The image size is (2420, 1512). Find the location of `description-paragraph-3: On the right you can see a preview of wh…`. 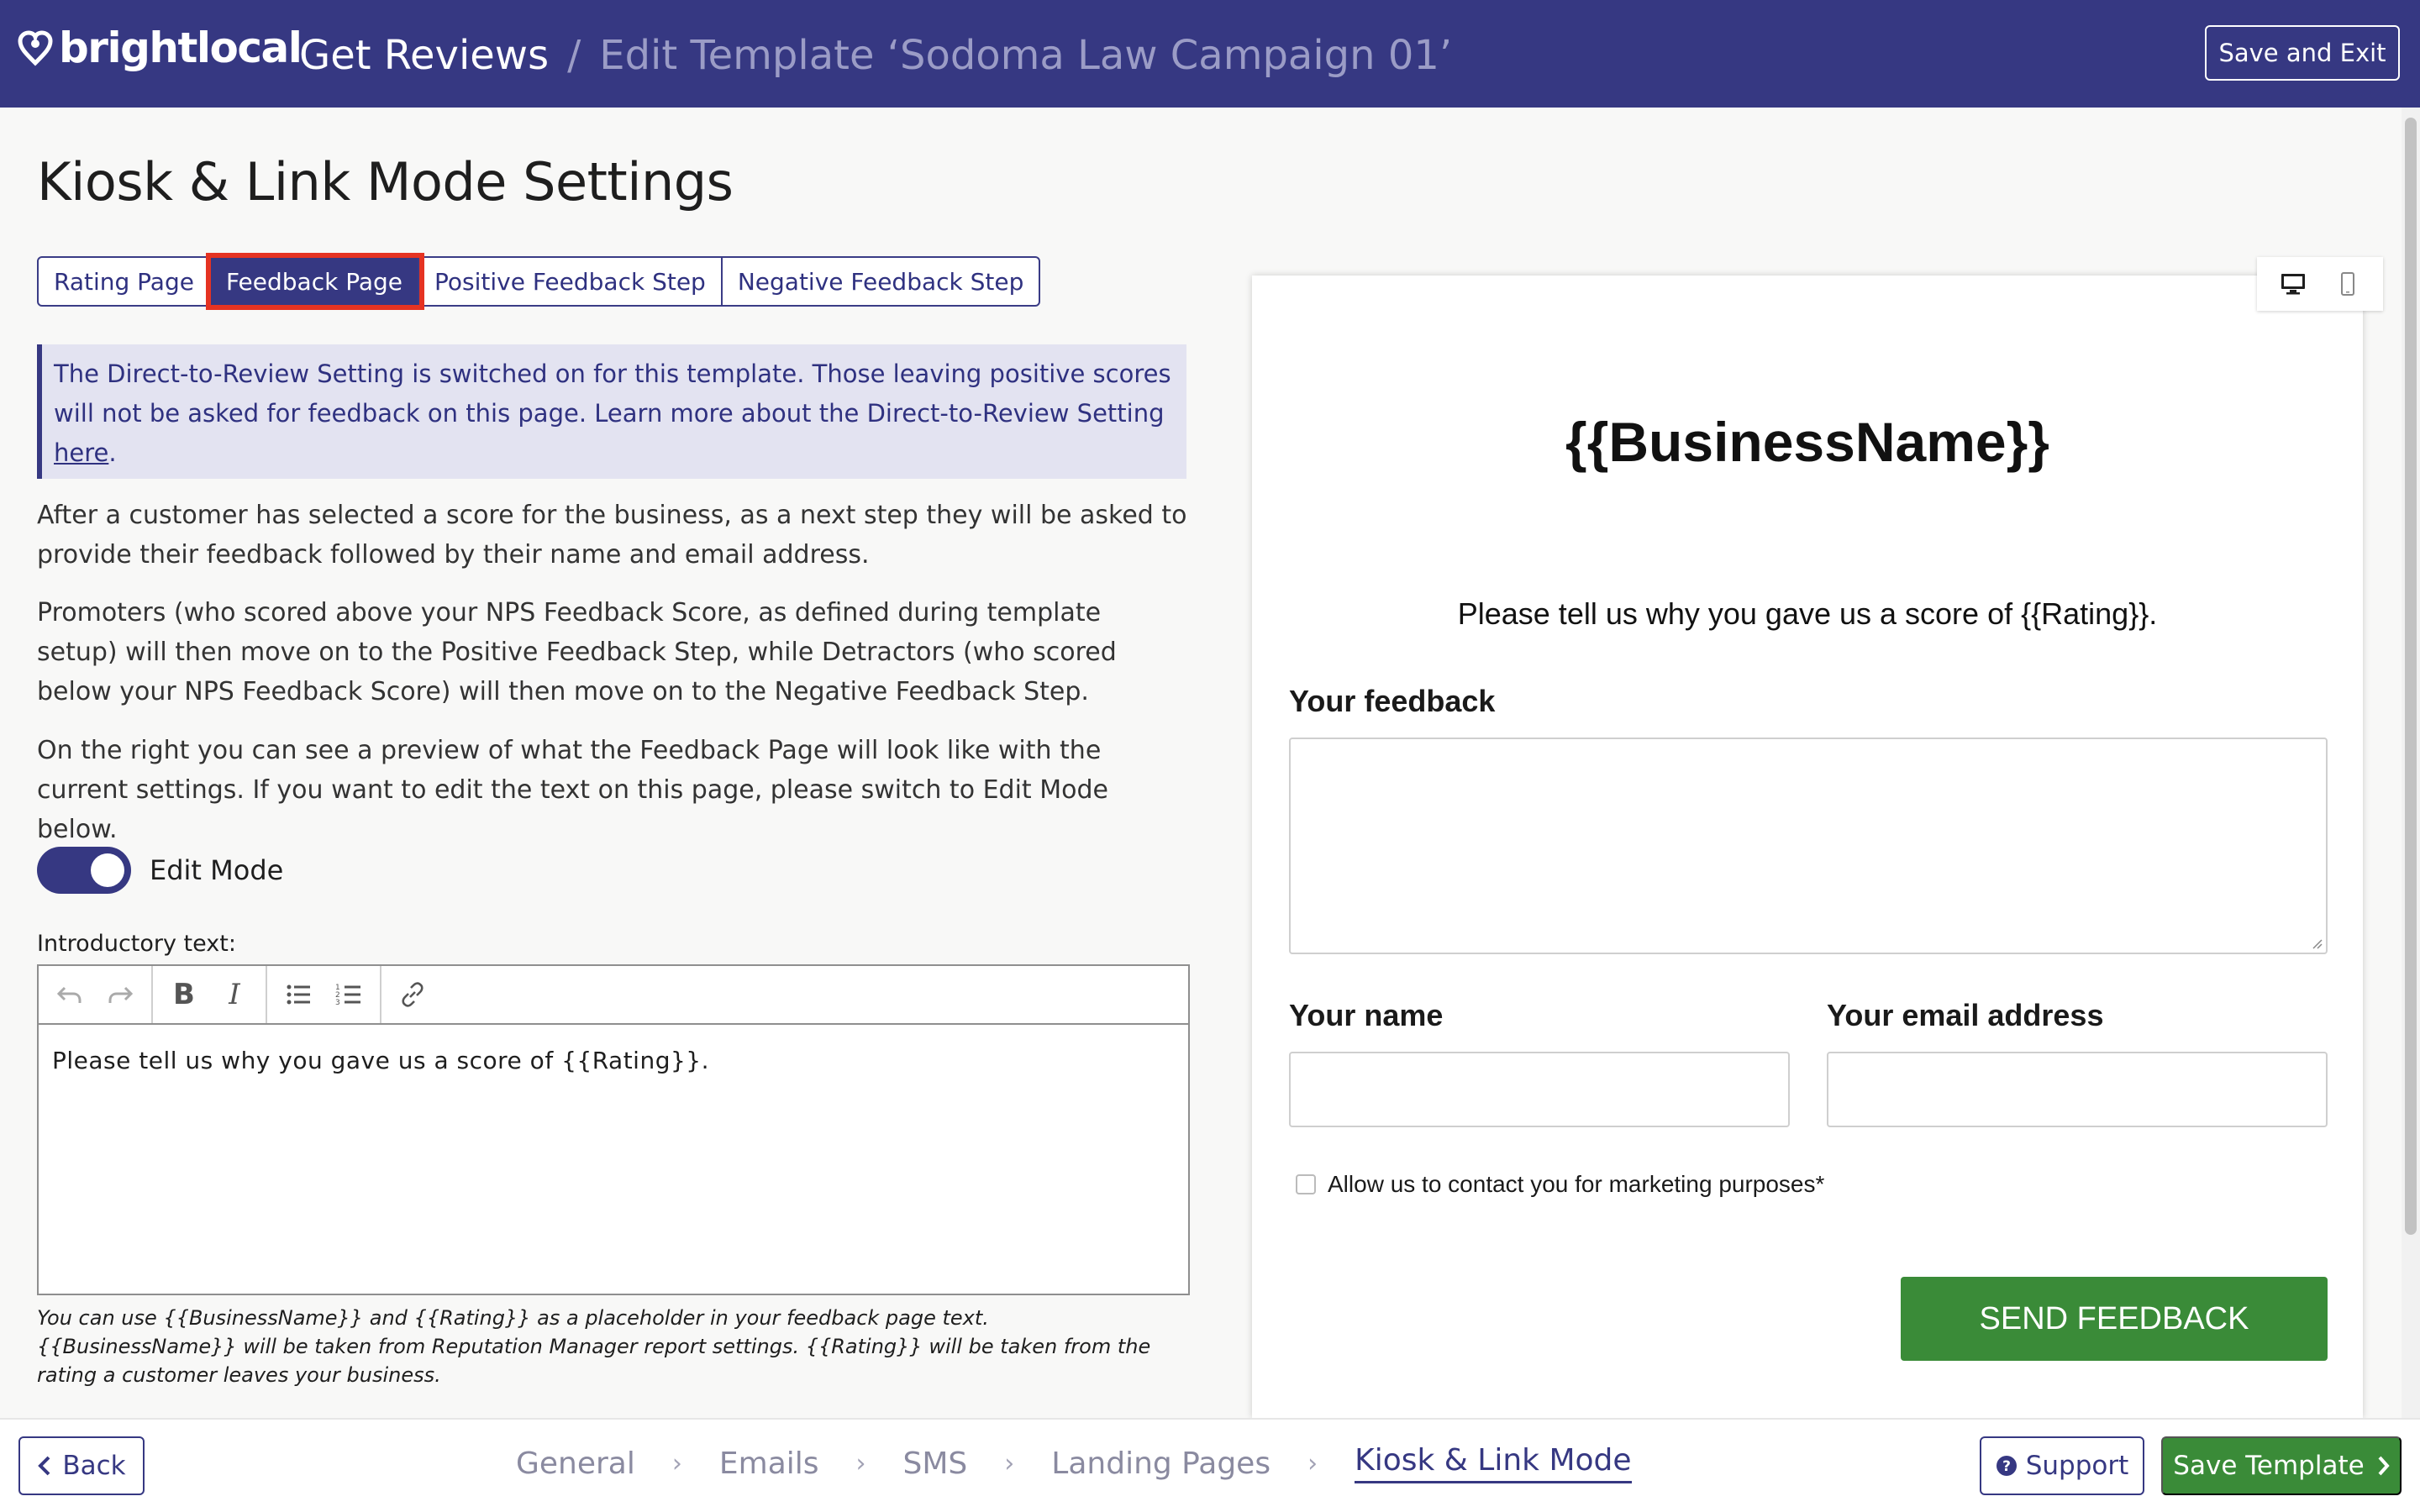

description-paragraph-3: On the right you can see a preview of wh… is located at coordinates (572, 790).